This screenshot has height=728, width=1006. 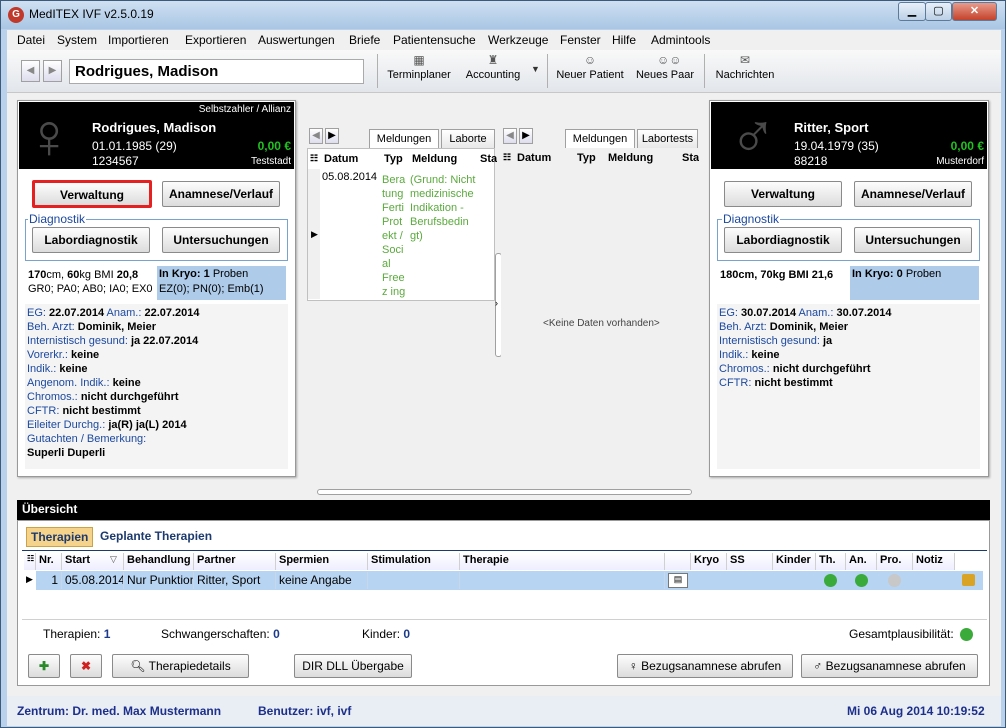 I want to click on labordiagnostik-button: Labordiagnostik, so click(x=91, y=240).